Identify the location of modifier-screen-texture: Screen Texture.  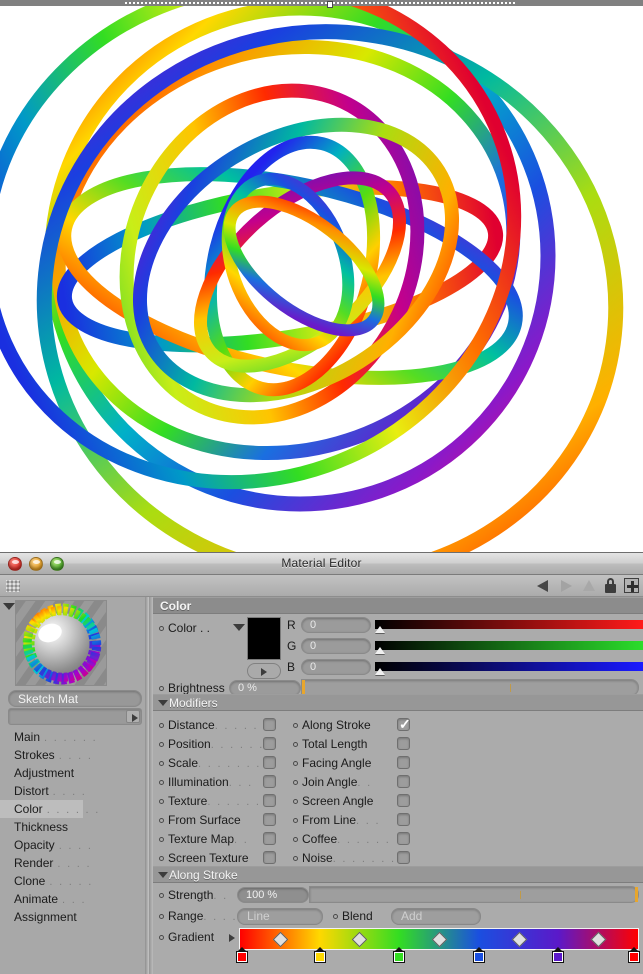
(224, 857).